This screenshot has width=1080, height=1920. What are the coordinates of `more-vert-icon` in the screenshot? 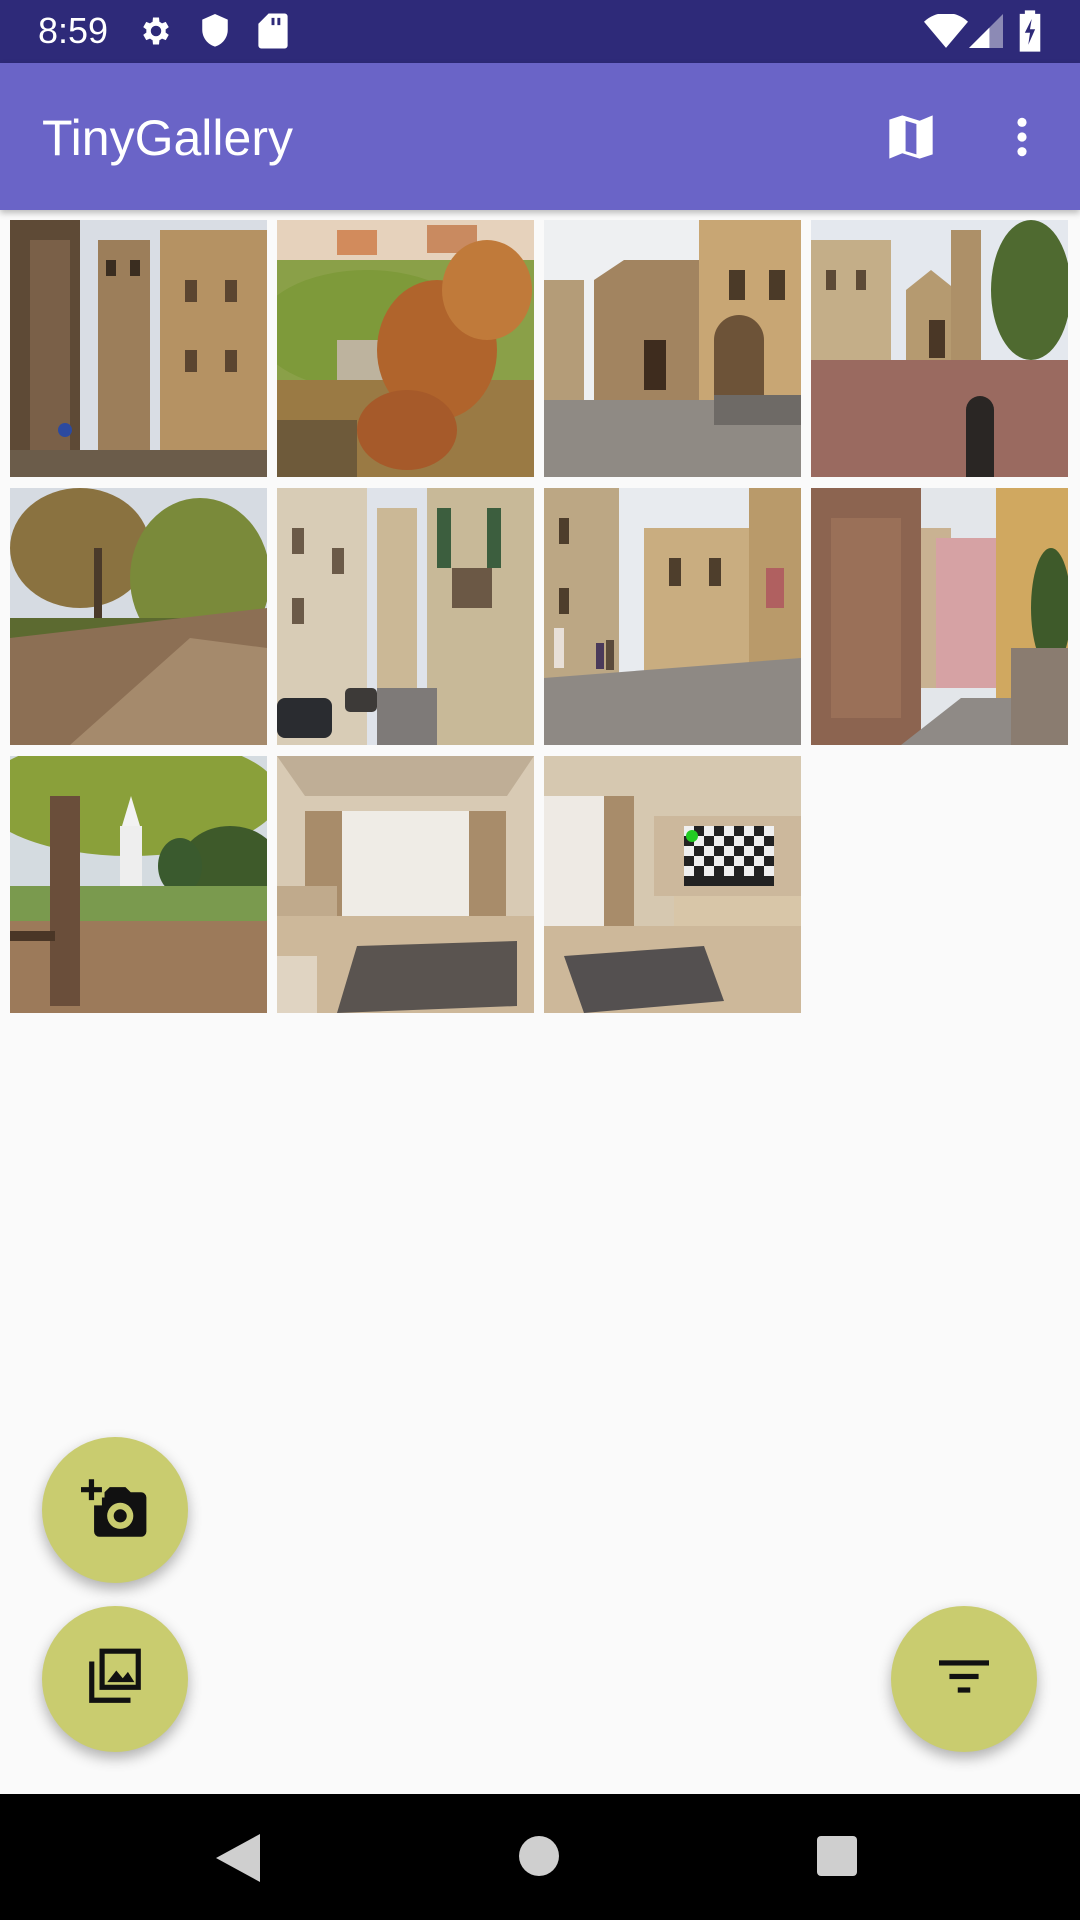 It's located at (1022, 139).